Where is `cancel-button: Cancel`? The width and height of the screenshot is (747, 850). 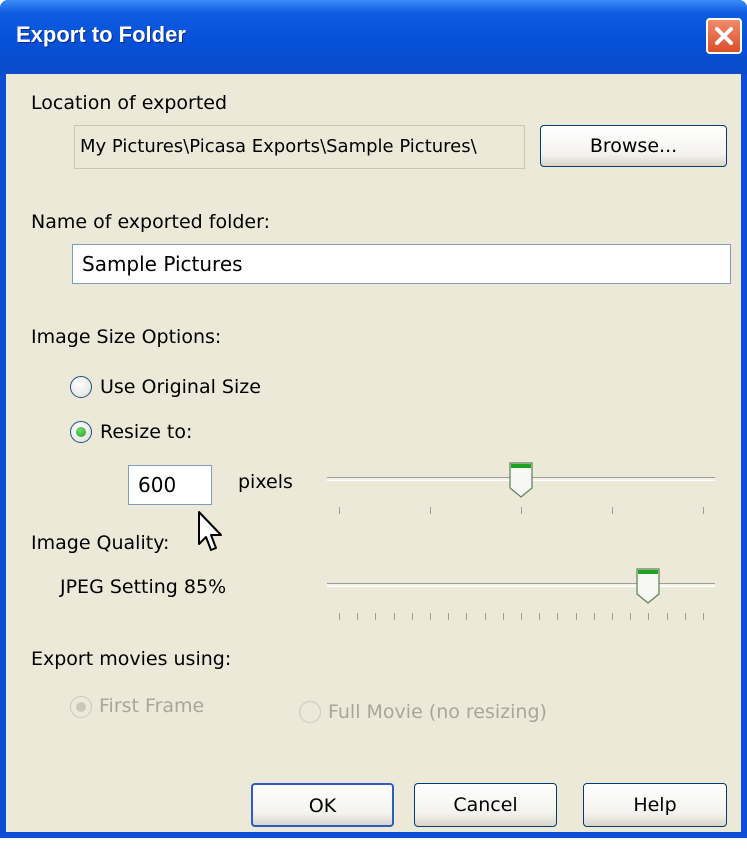 cancel-button: Cancel is located at coordinates (485, 805).